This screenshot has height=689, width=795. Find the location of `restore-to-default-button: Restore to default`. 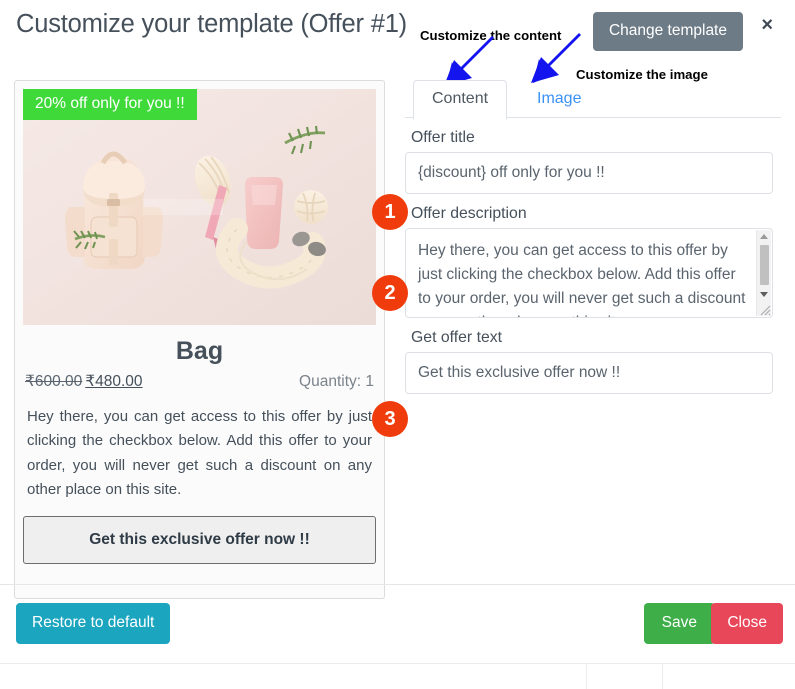

restore-to-default-button: Restore to default is located at coordinates (93, 623).